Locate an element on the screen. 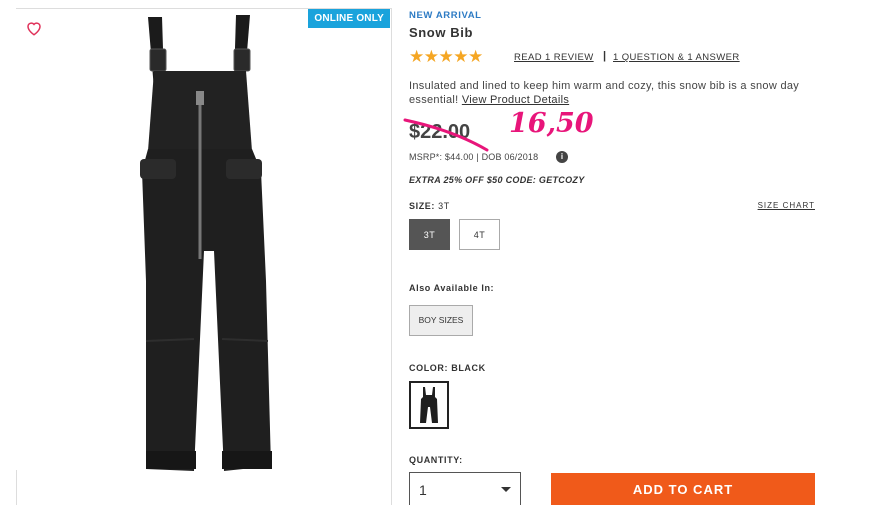 This screenshot has width=891, height=505. size-label: SIZE: 3T is located at coordinates (429, 206).